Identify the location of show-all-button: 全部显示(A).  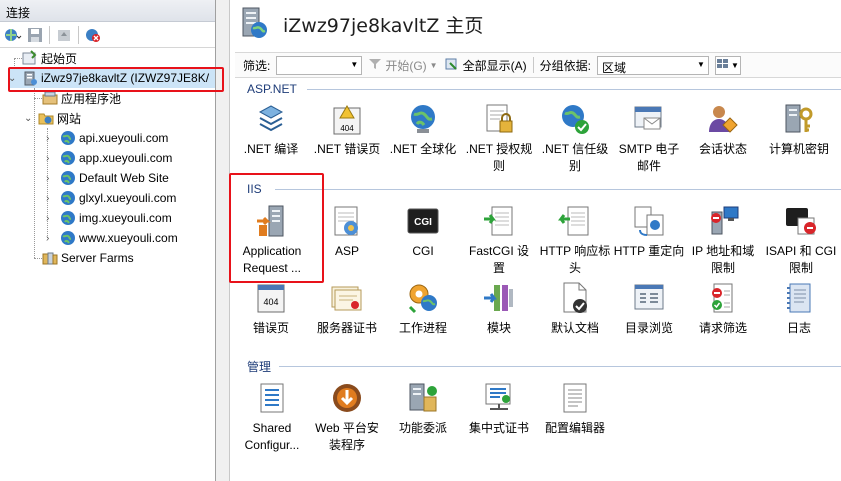
(485, 65).